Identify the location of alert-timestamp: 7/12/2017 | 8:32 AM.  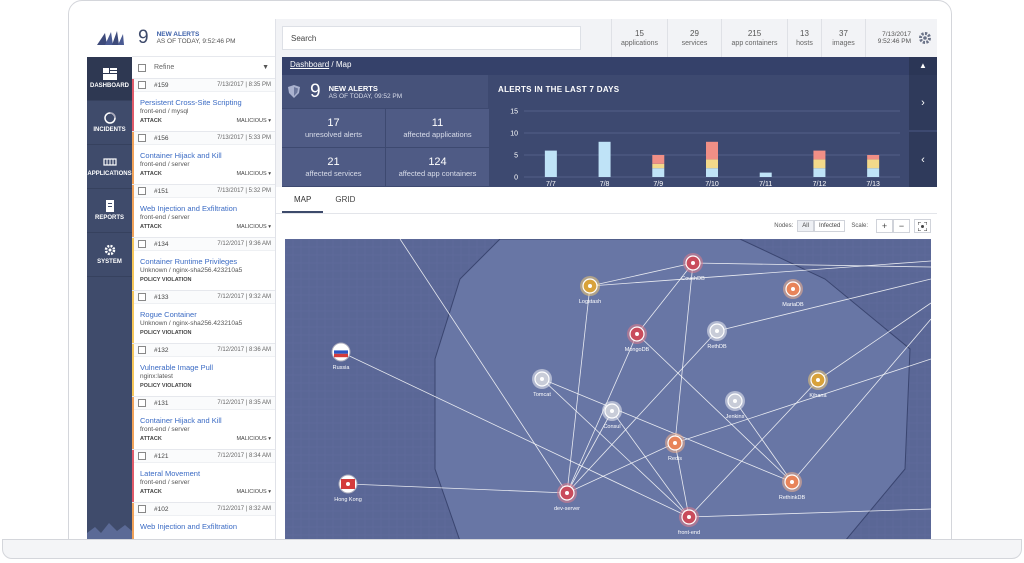
(244, 509).